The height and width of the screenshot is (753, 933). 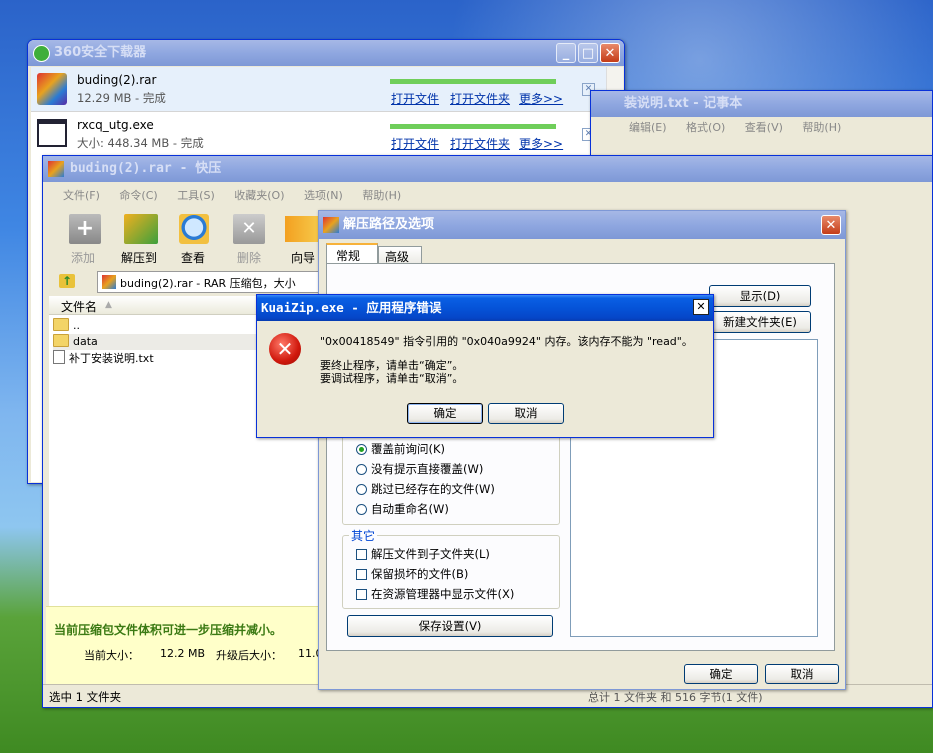 I want to click on button-label: 确定, so click(x=721, y=674).